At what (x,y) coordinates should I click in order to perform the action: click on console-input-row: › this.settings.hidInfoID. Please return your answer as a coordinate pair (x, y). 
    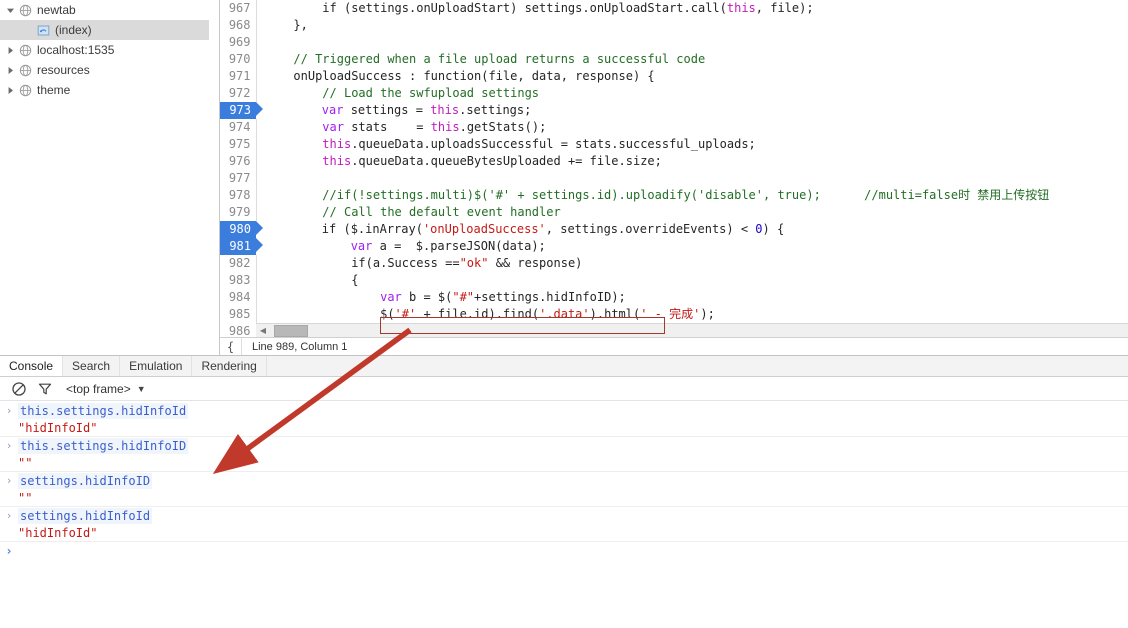
    Looking at the image, I should click on (564, 446).